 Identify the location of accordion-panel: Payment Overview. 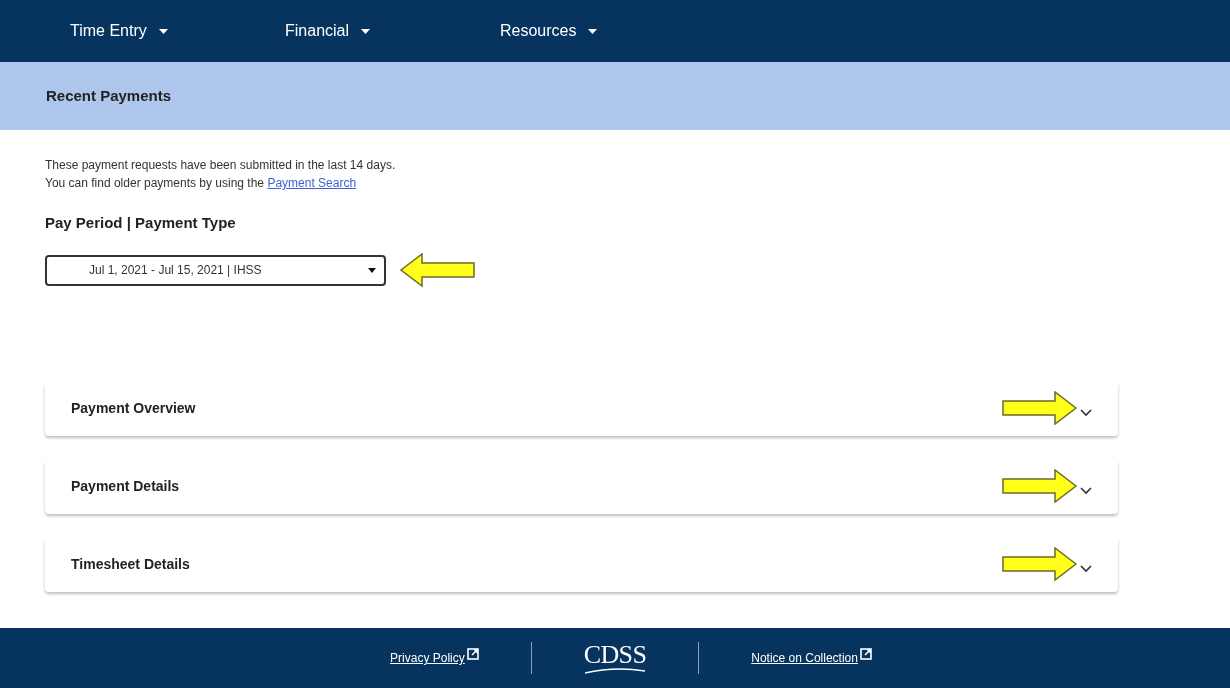
(581, 408).